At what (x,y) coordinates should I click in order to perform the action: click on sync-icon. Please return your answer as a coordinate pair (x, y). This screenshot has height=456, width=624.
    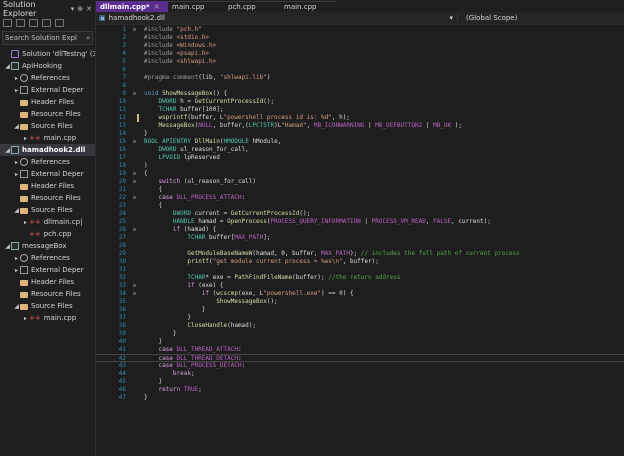
    Looking at the image, I should click on (46, 23).